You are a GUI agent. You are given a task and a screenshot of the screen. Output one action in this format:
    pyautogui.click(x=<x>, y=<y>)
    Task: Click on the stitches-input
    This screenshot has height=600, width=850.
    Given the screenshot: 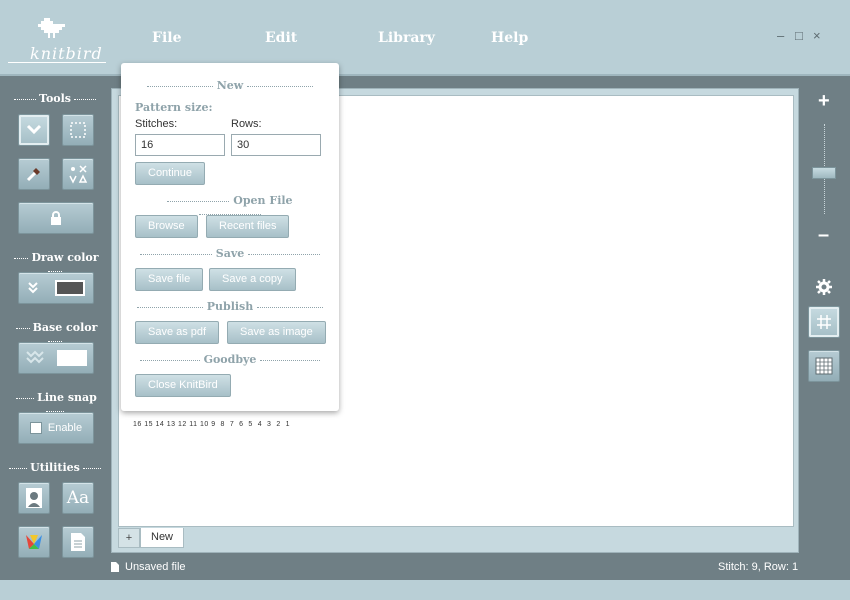 What is the action you would take?
    pyautogui.click(x=180, y=145)
    